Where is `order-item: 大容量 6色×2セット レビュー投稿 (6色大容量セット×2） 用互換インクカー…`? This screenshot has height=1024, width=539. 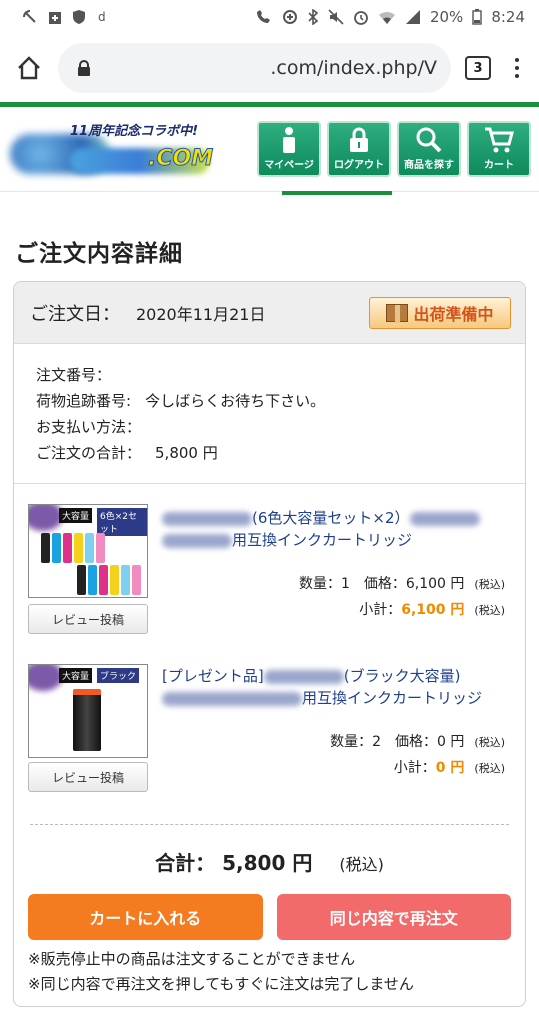 order-item: 大容量 6色×2セット レビュー投稿 (6色大容量セット×2） 用互換インクカー… is located at coordinates (269, 567).